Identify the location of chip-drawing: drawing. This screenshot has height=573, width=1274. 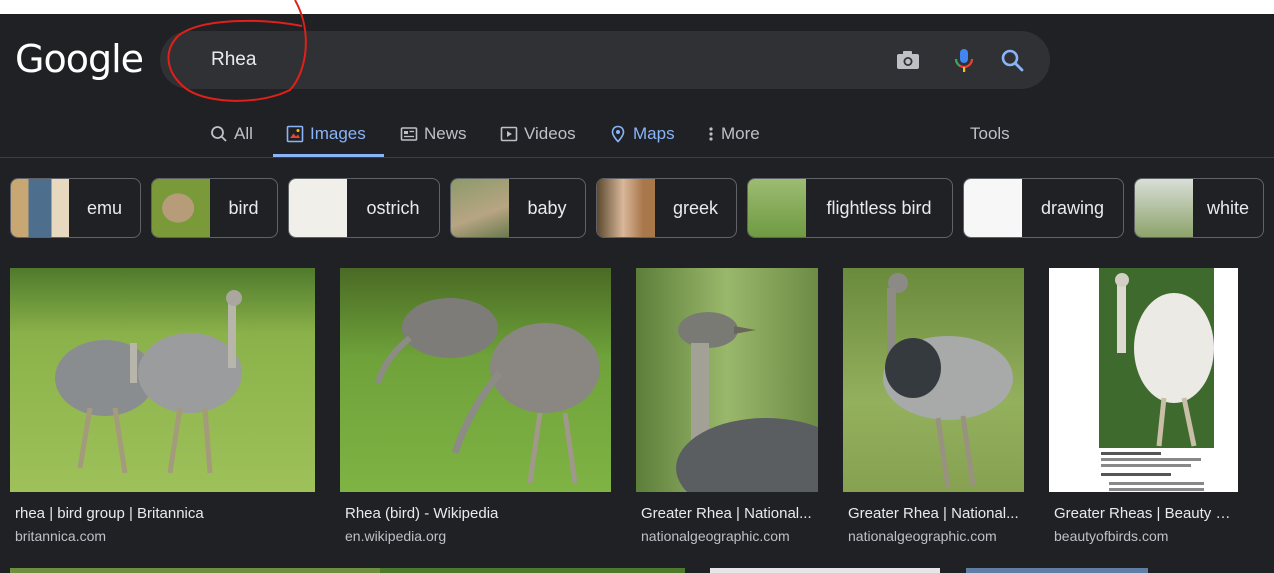
(1043, 208).